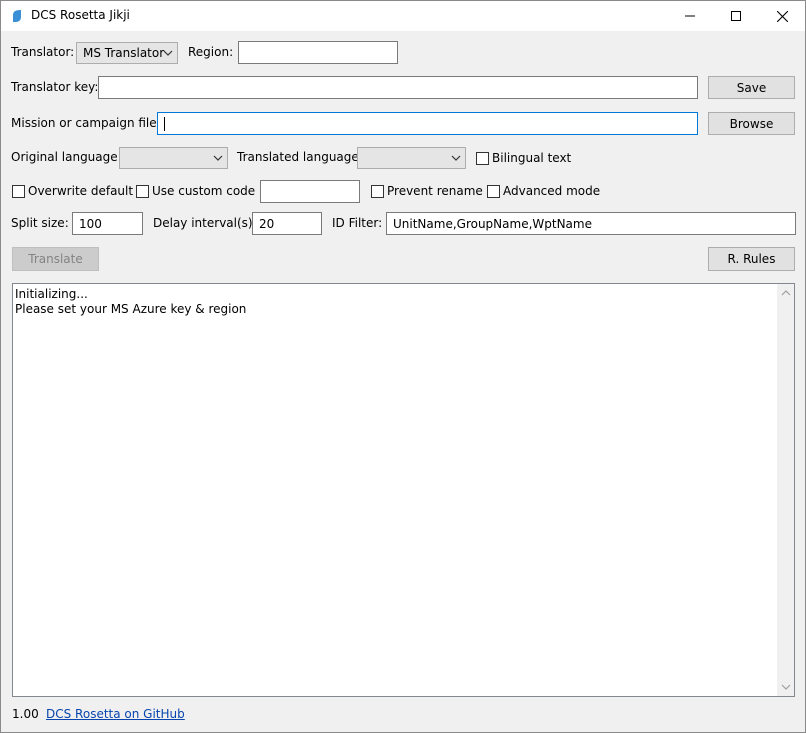  I want to click on minimize-button, so click(690, 16).